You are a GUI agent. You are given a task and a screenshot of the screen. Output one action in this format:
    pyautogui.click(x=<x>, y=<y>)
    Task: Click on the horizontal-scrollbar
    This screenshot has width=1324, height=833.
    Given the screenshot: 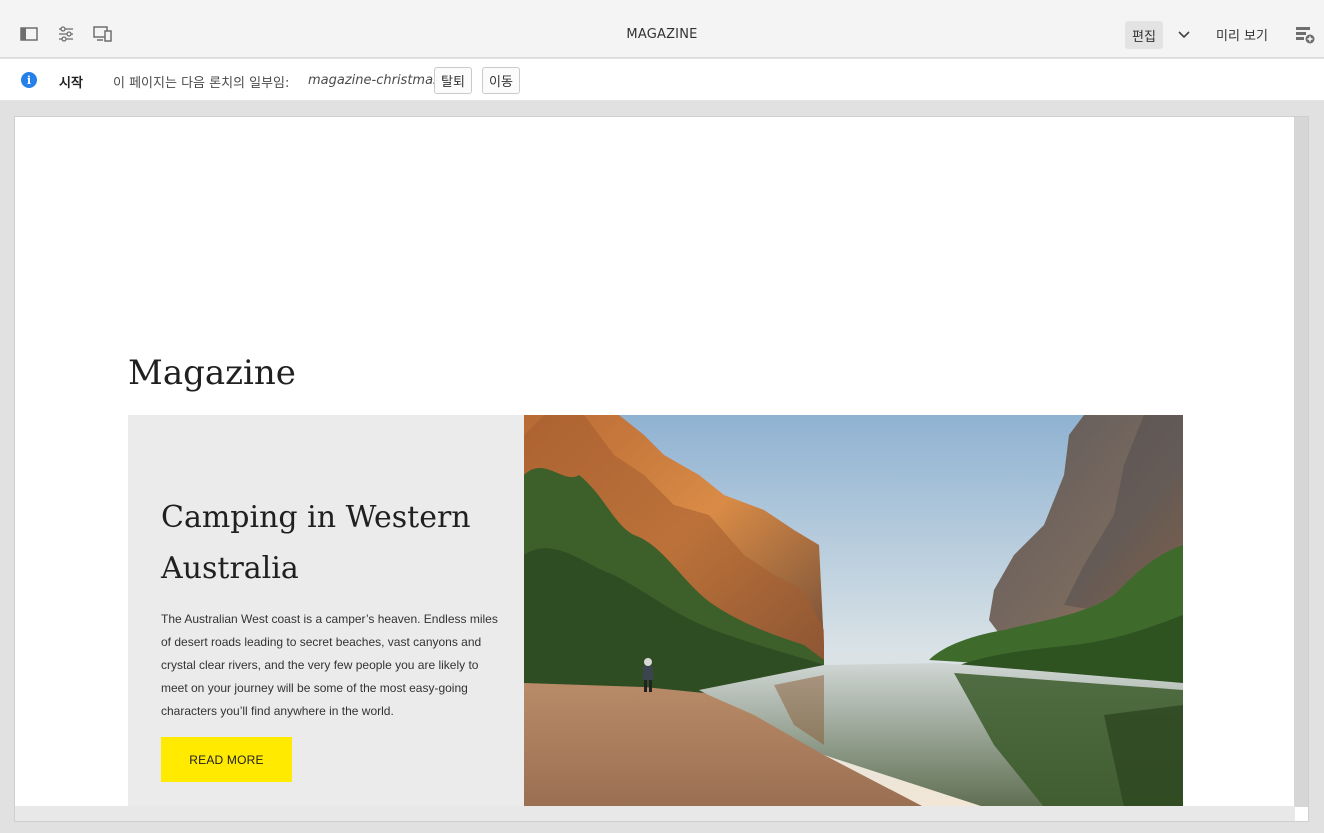 What is the action you would take?
    pyautogui.click(x=655, y=813)
    